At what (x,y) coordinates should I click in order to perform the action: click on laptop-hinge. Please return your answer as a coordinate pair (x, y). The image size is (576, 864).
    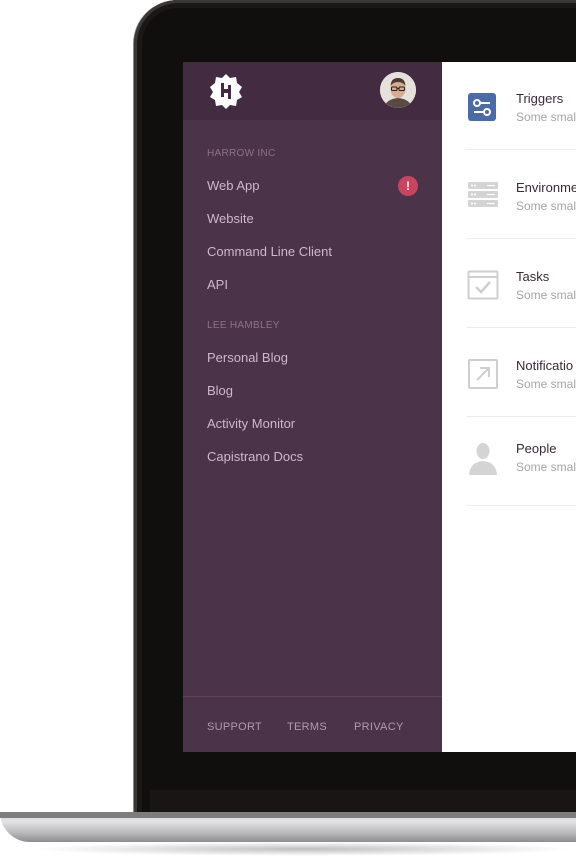
    Looking at the image, I should click on (288, 815).